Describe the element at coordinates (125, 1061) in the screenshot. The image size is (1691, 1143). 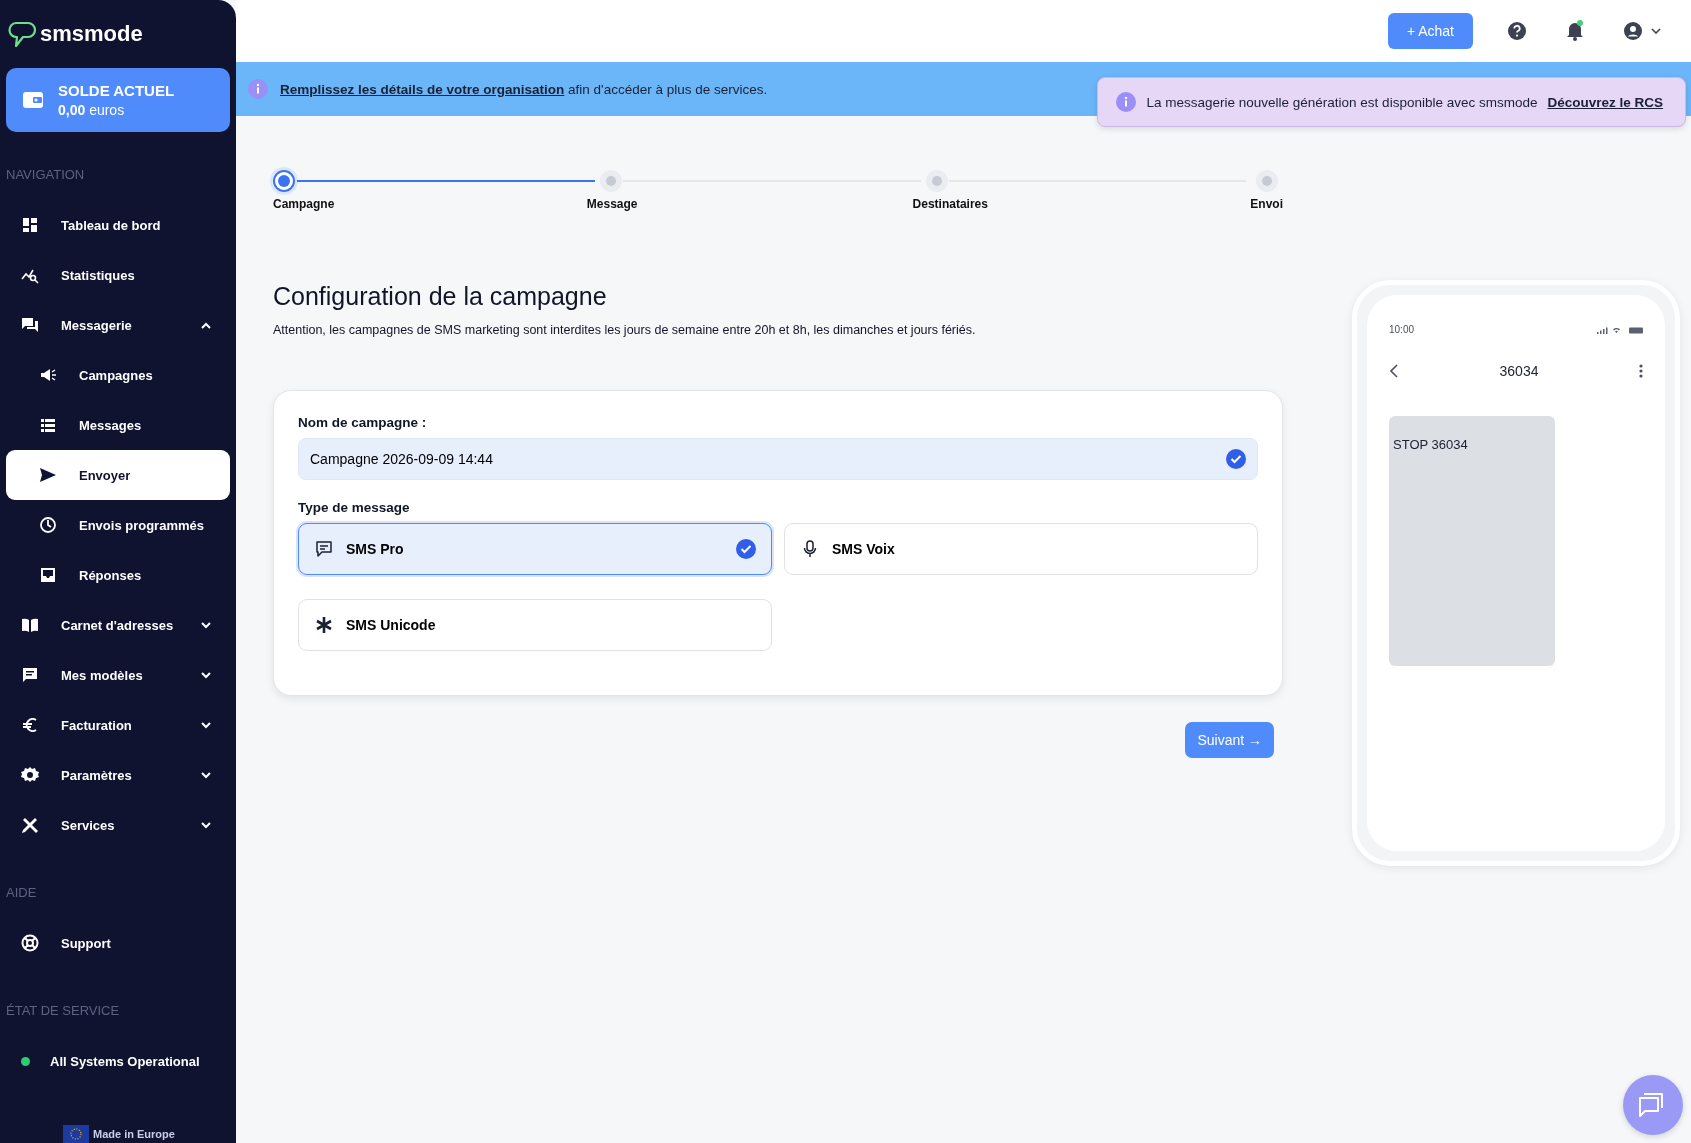
I see `status-text: All Systems Operational` at that location.